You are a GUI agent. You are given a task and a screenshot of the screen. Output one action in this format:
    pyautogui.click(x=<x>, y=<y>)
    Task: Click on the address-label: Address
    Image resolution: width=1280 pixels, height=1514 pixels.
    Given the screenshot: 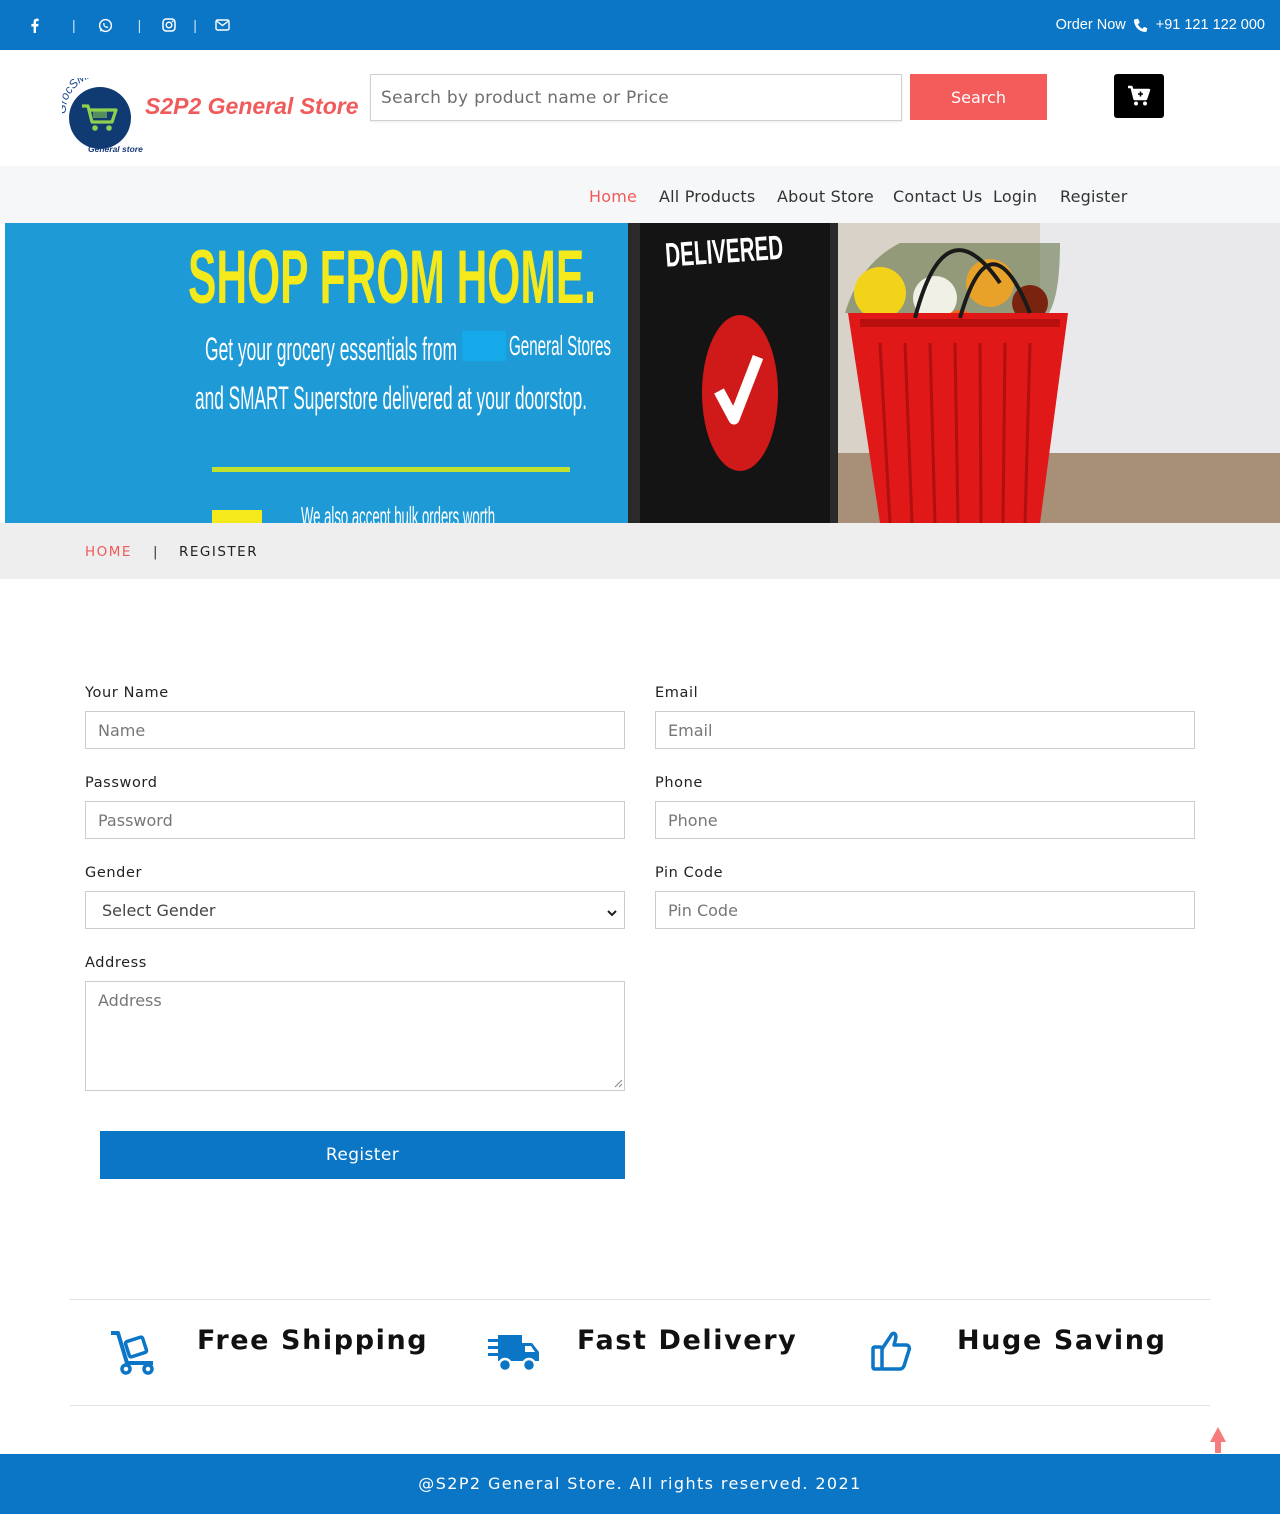 What is the action you would take?
    pyautogui.click(x=116, y=963)
    